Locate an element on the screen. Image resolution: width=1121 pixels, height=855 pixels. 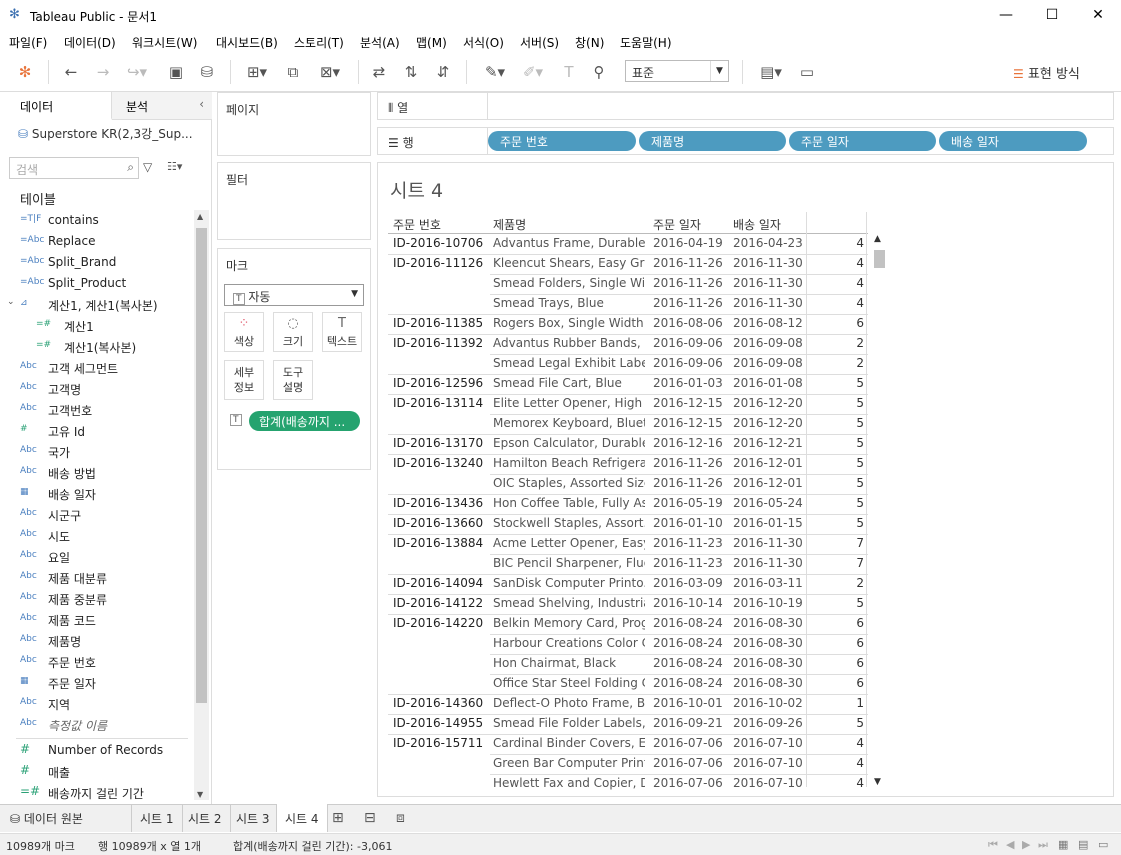
header-ship-date: 배송 일자 is located at coordinates (757, 224).